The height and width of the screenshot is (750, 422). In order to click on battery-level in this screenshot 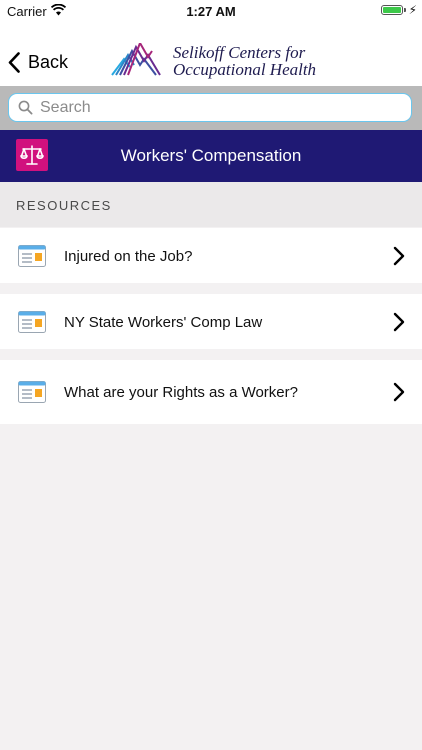, I will do `click(392, 10)`.